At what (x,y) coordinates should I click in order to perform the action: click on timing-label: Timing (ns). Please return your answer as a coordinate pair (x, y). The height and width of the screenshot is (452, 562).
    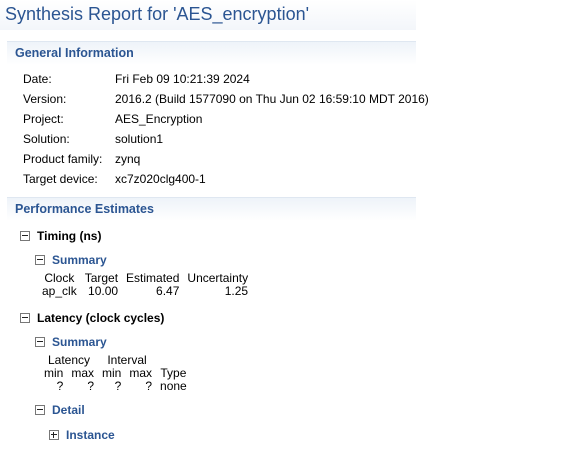
    Looking at the image, I should click on (69, 236).